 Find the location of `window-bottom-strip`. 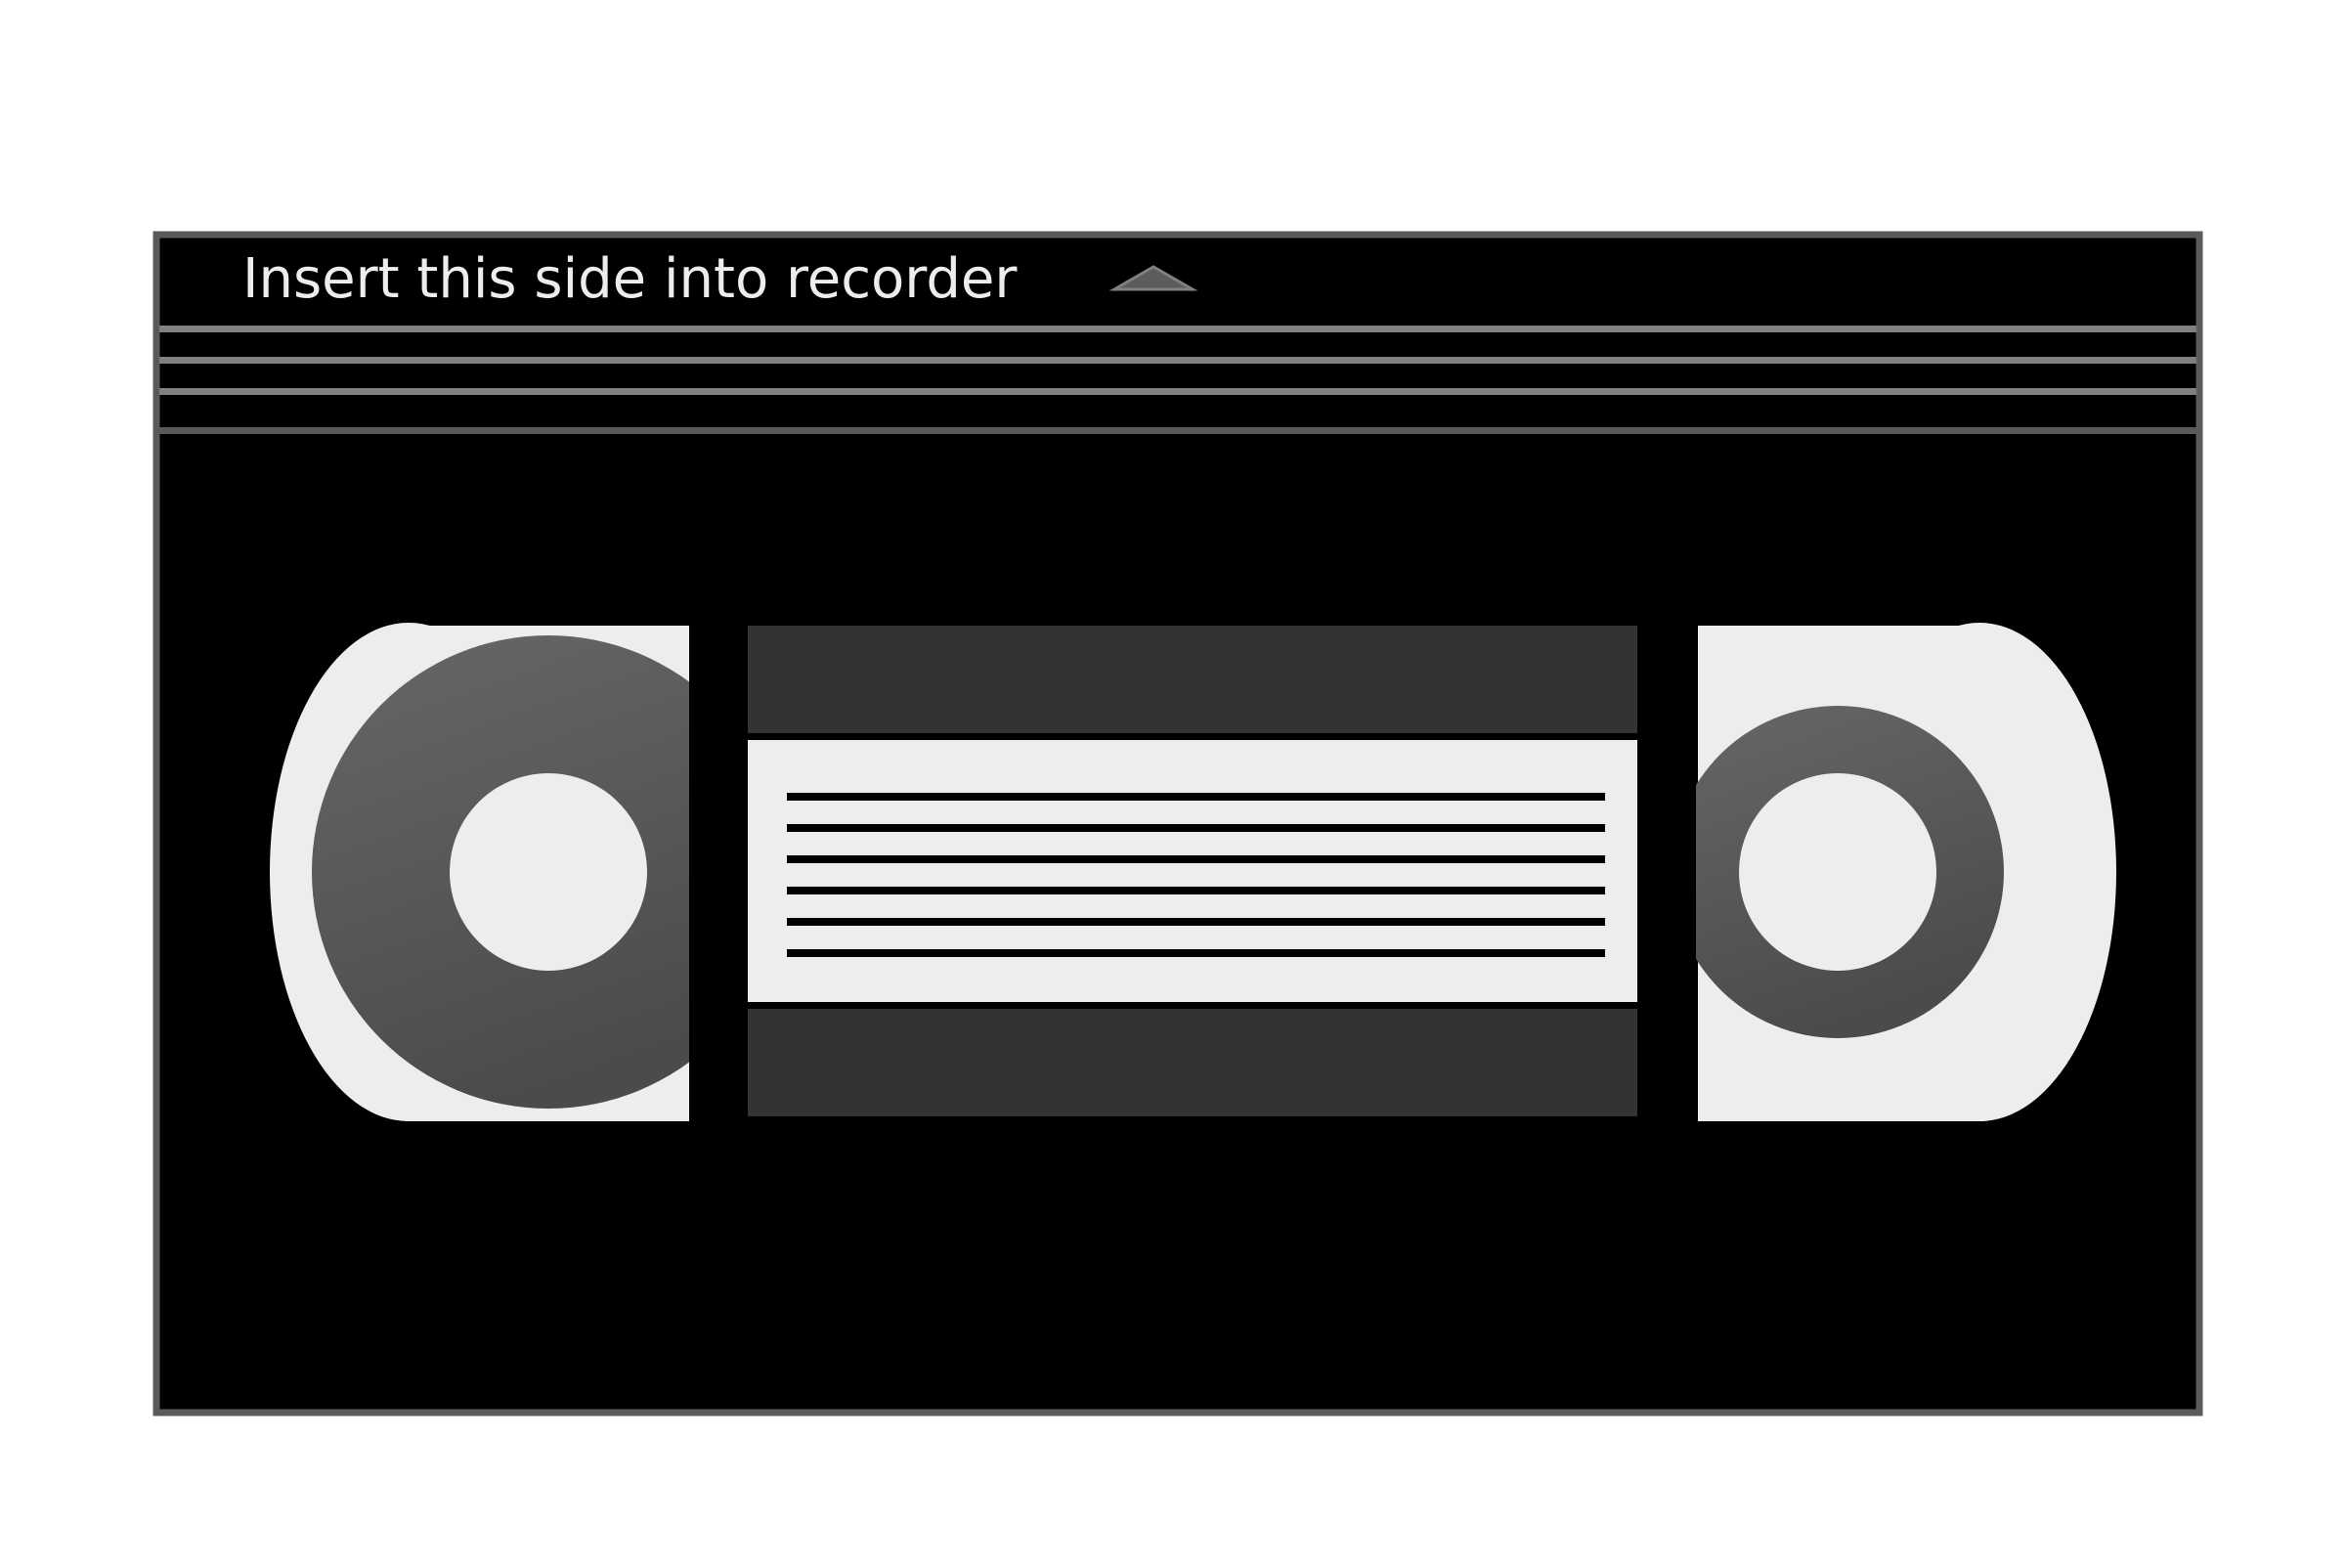

window-bottom-strip is located at coordinates (1192, 1063).